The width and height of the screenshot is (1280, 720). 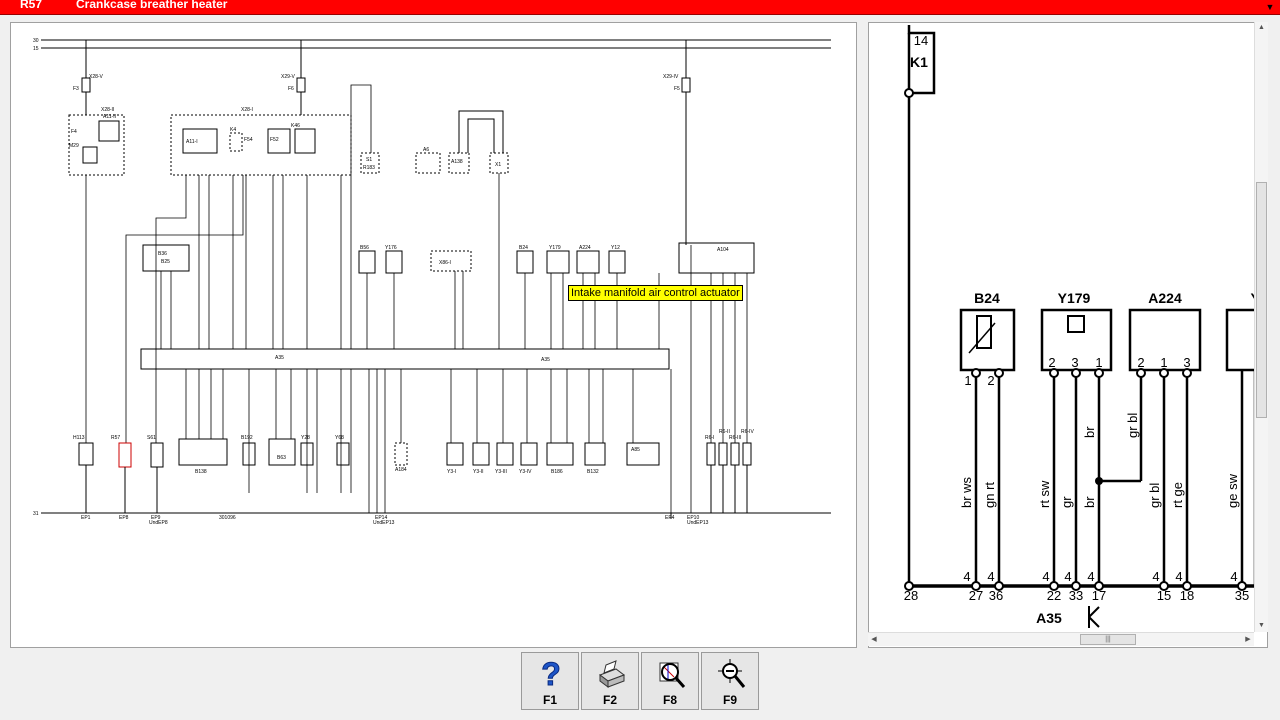 What do you see at coordinates (501, 472) in the screenshot?
I see `svg-text: Y3-III` at bounding box center [501, 472].